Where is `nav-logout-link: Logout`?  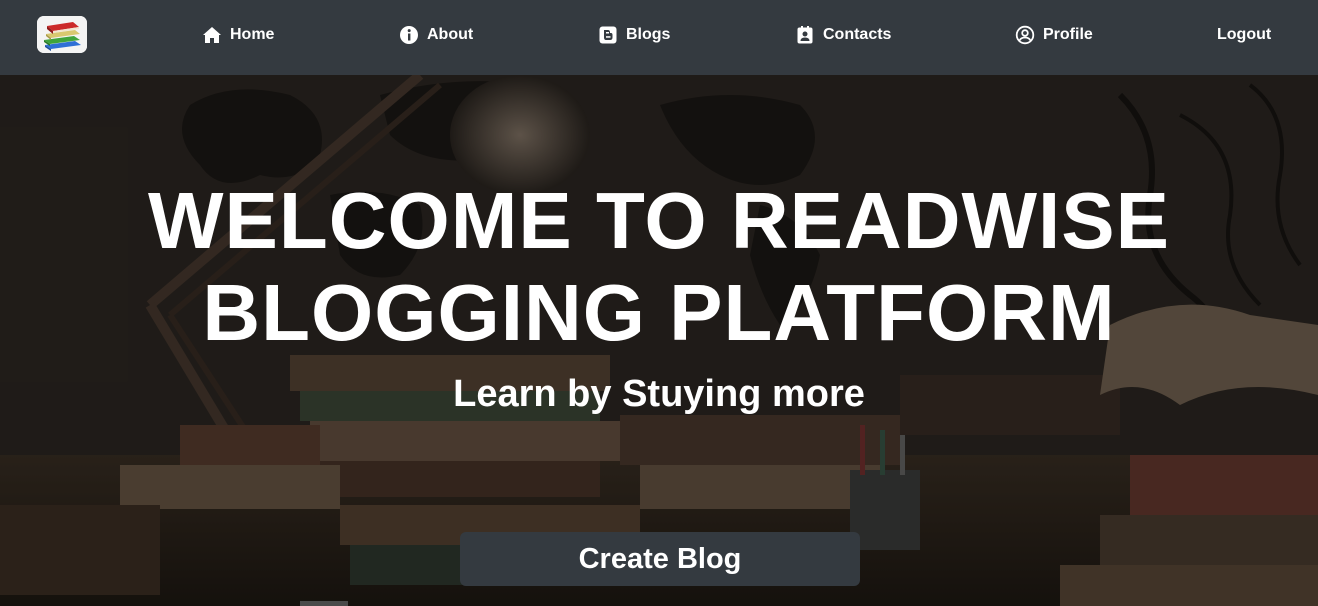
nav-logout-link: Logout is located at coordinates (1244, 35).